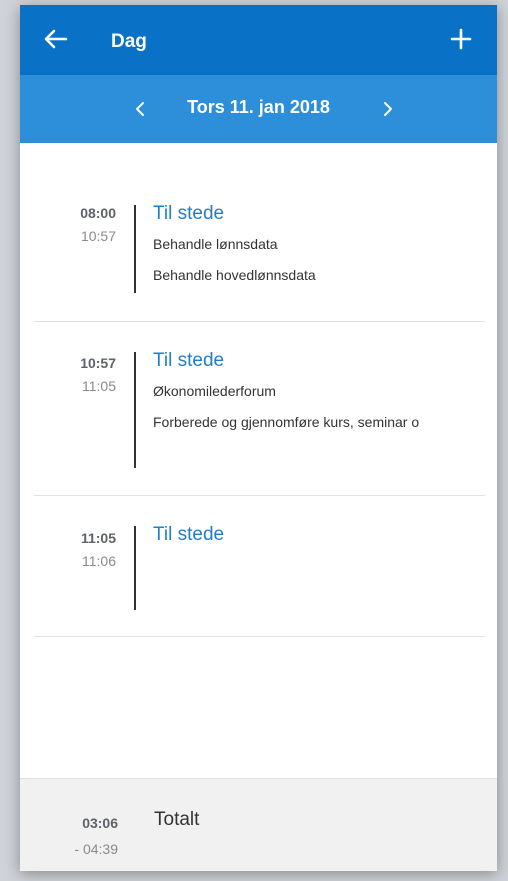 The image size is (508, 881). Describe the element at coordinates (259, 566) in the screenshot. I see `time-entry: 11:05 11:06 Til stede` at that location.